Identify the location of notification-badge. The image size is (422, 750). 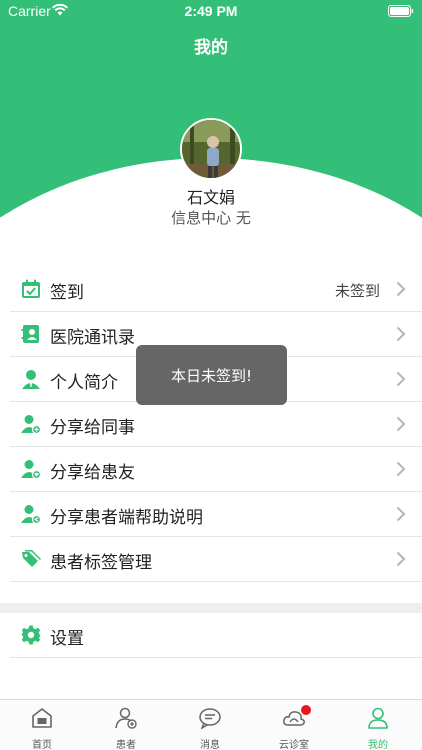
(306, 710).